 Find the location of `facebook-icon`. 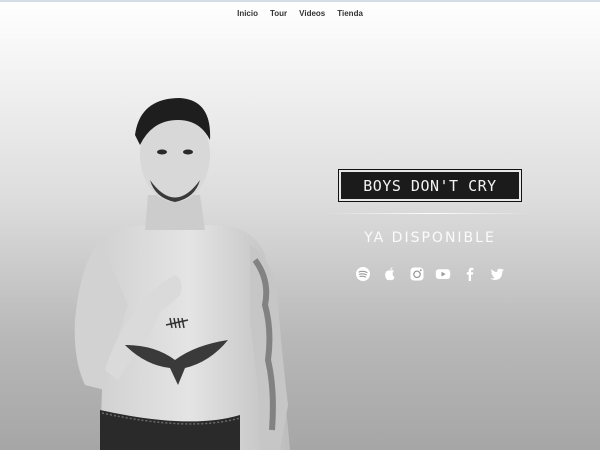

facebook-icon is located at coordinates (470, 274).